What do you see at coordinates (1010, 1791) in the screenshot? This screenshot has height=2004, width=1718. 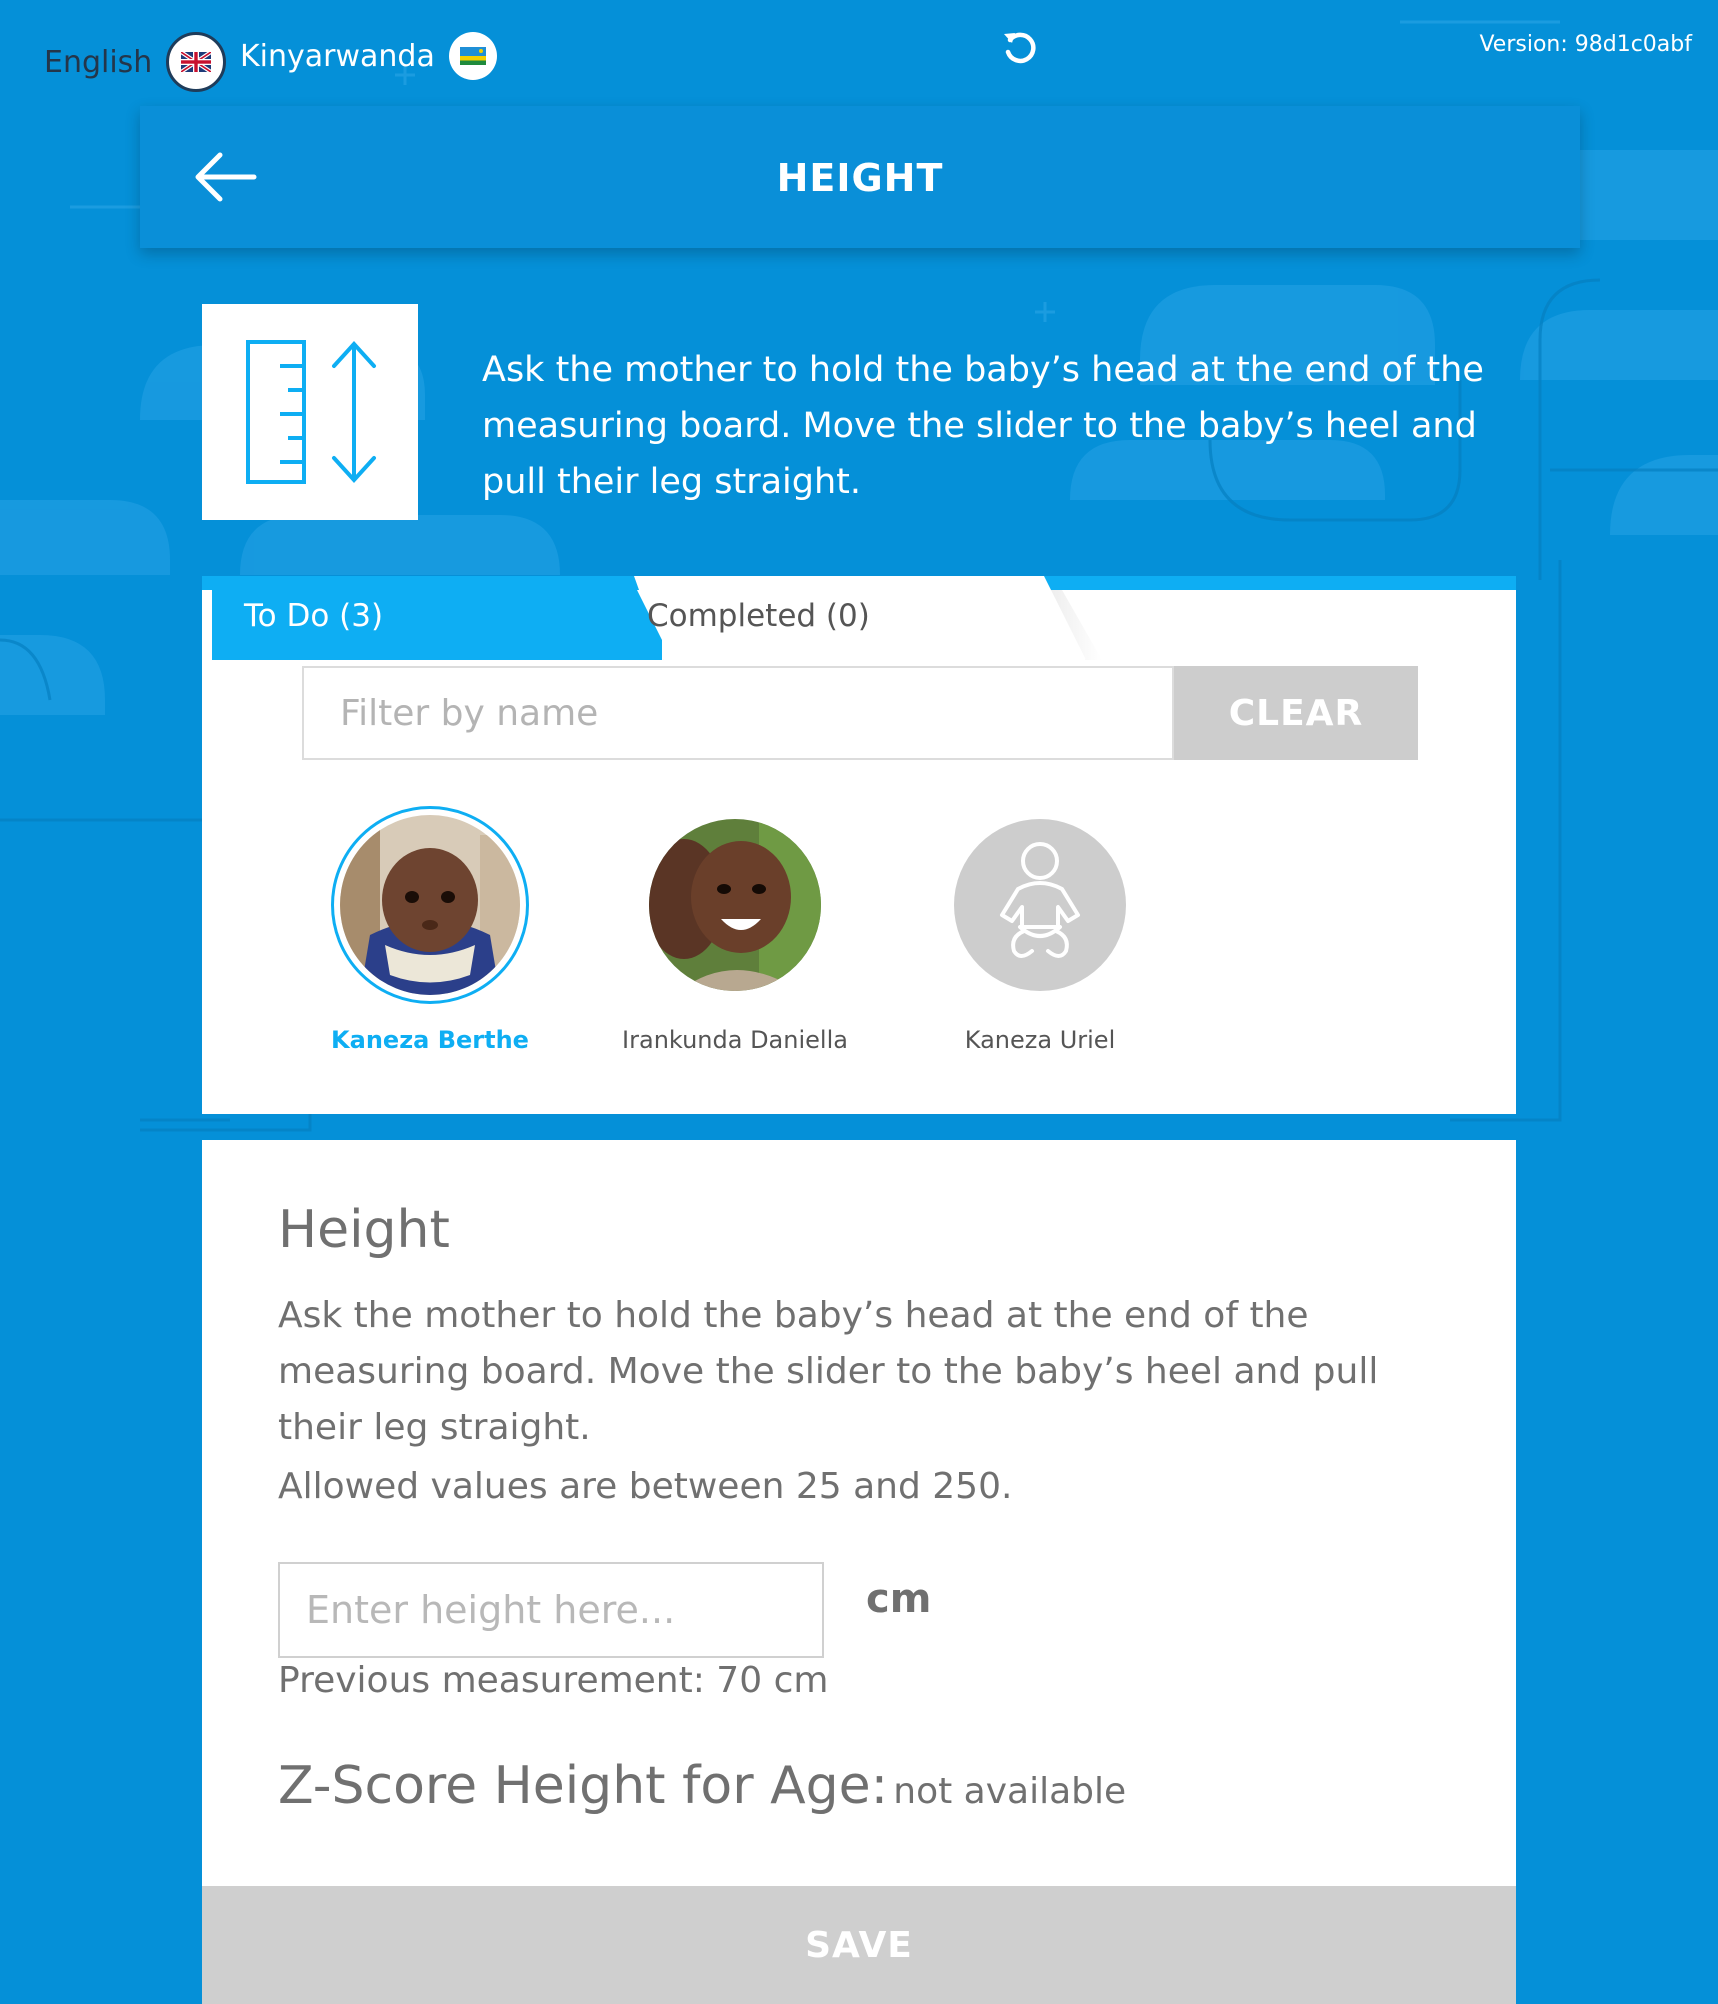 I see `zscore-value: not available` at bounding box center [1010, 1791].